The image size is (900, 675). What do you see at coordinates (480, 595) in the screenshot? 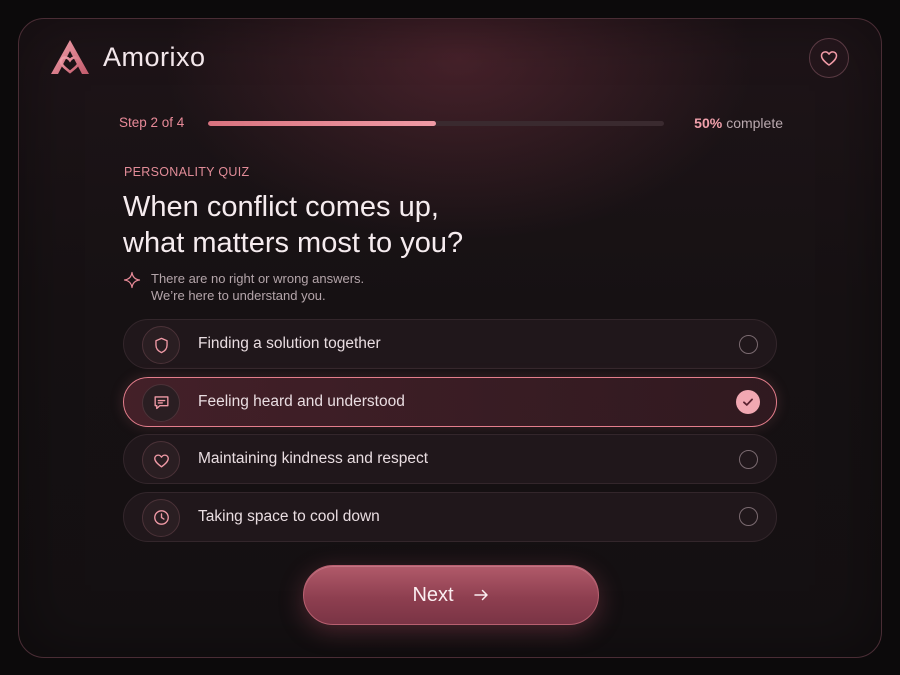
I see `arrow-right-icon` at bounding box center [480, 595].